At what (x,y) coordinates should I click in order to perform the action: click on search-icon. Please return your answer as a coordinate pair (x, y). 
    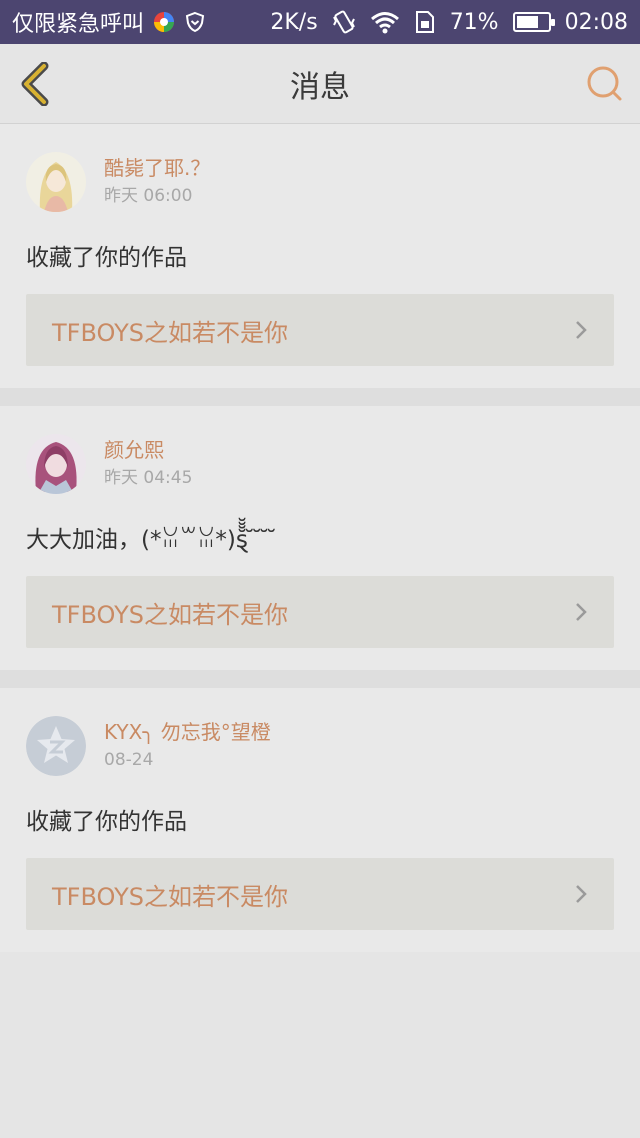
    Looking at the image, I should click on (604, 83).